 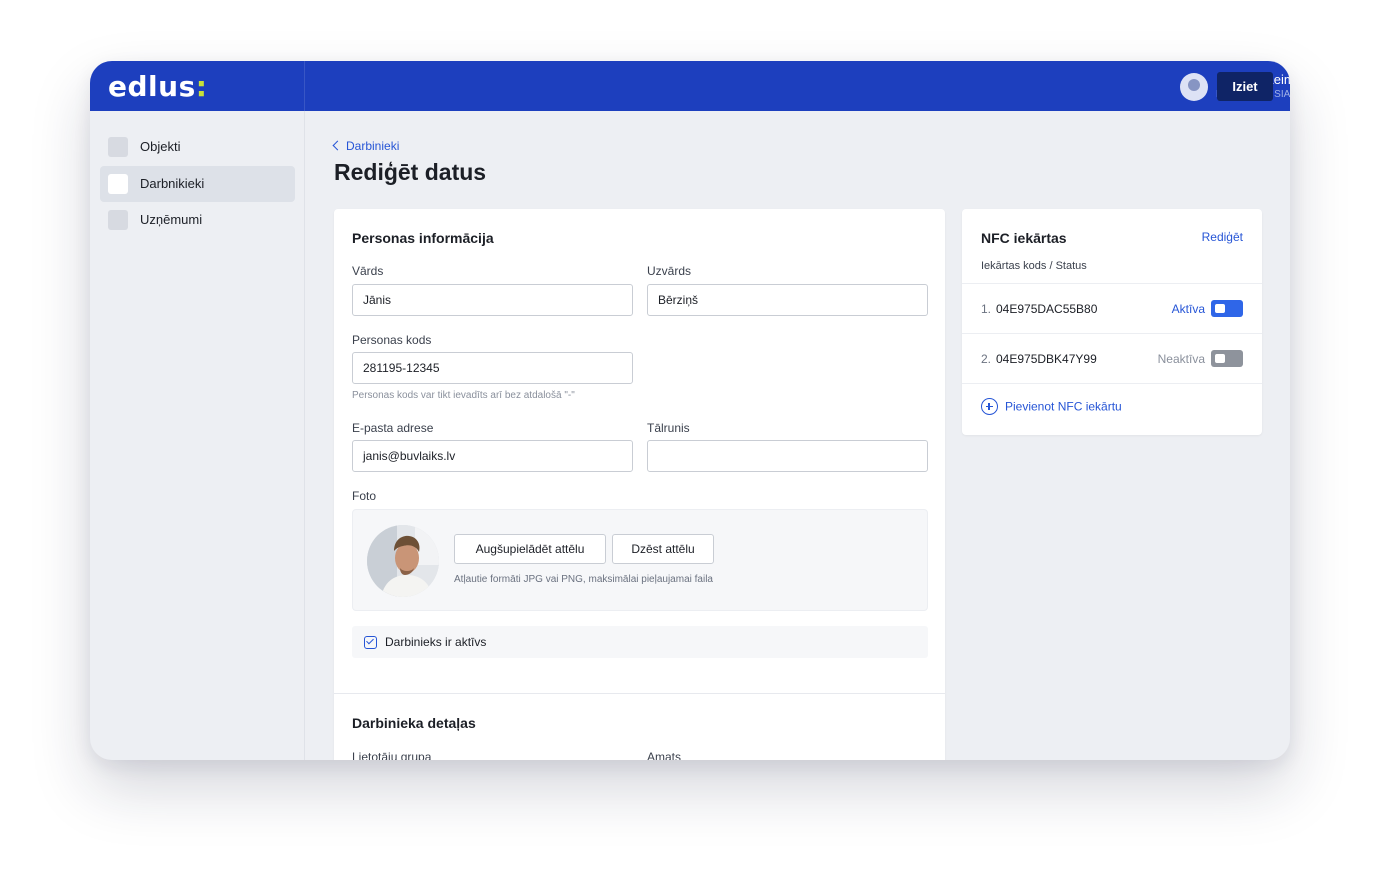 I want to click on logo-area: edlus:, so click(x=197, y=86).